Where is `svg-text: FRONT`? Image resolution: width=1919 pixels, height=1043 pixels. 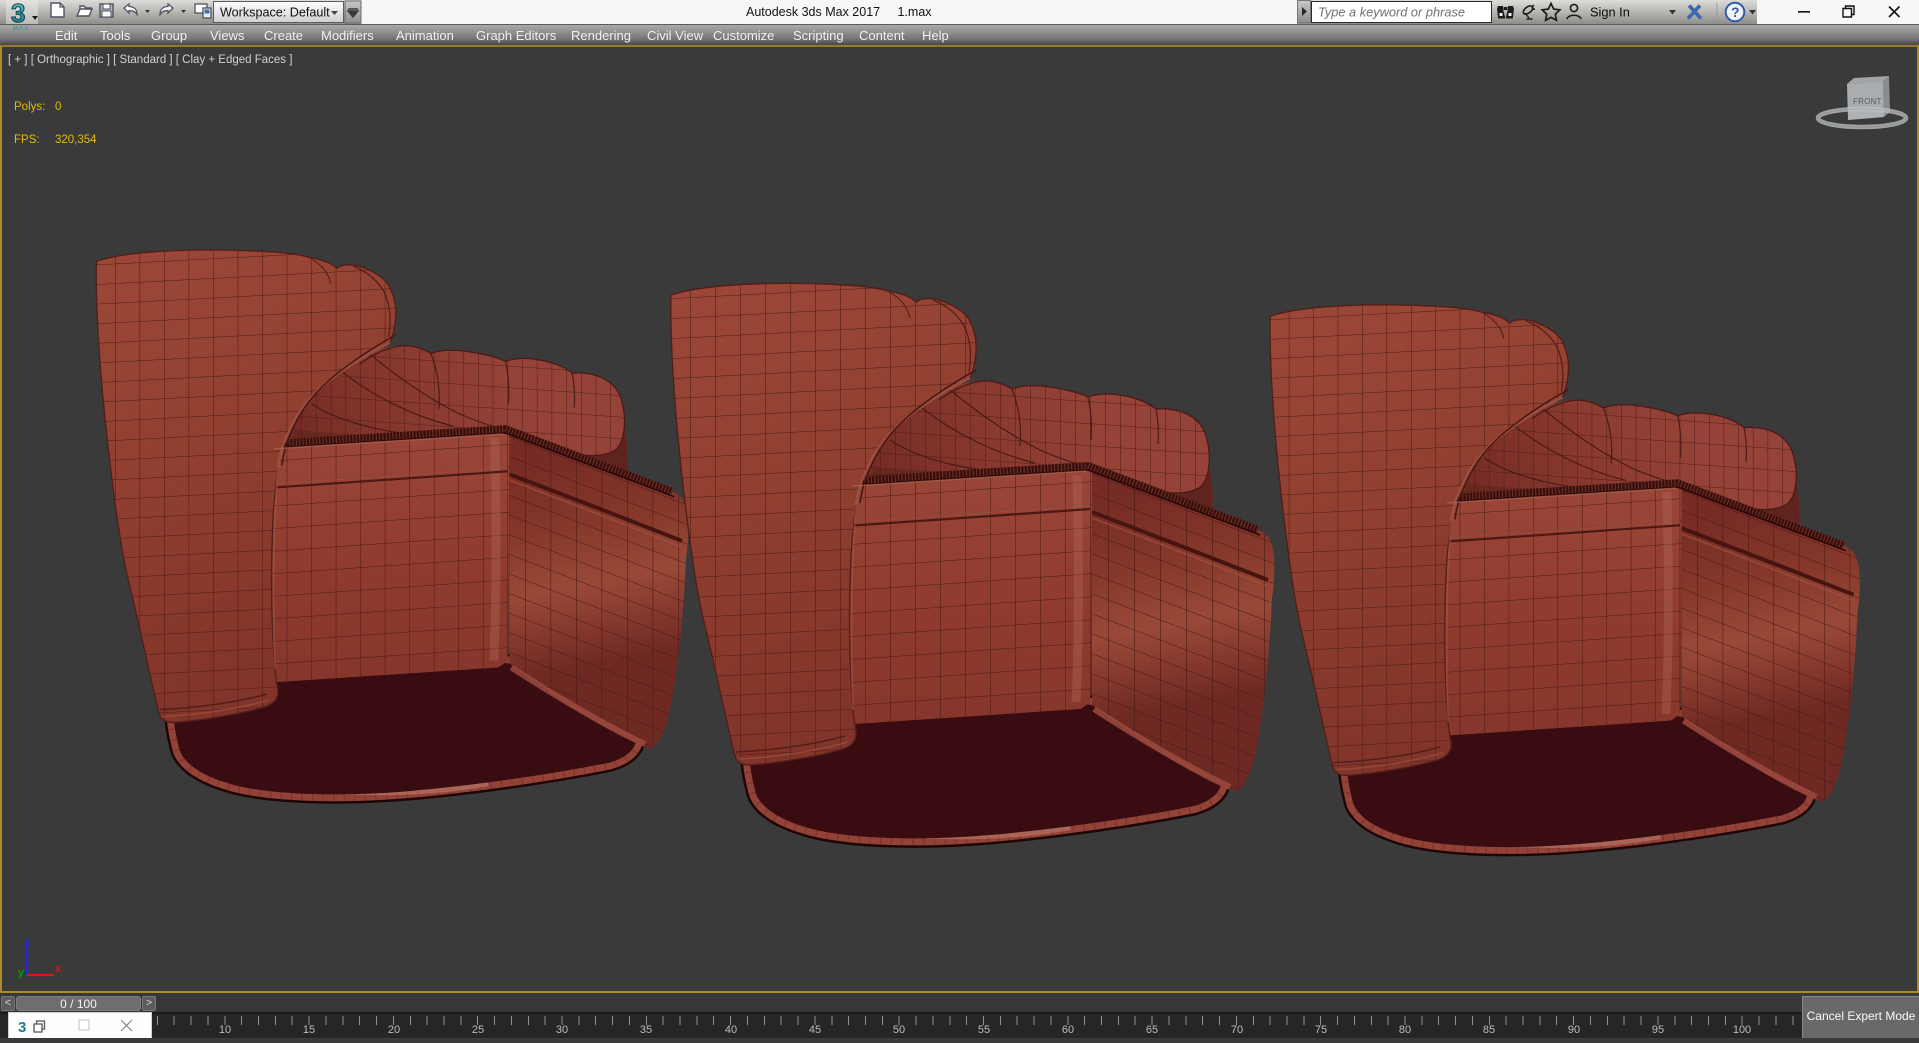
svg-text: FRONT is located at coordinates (1867, 101).